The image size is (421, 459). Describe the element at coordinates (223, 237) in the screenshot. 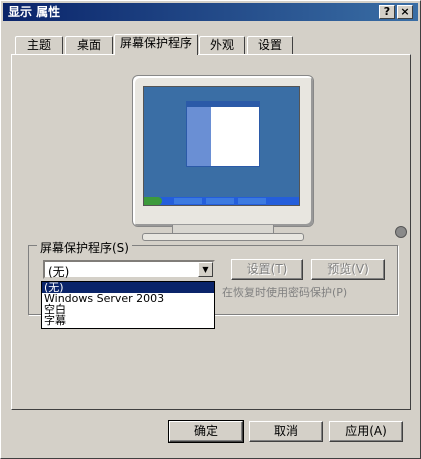

I see `monitor-base` at that location.